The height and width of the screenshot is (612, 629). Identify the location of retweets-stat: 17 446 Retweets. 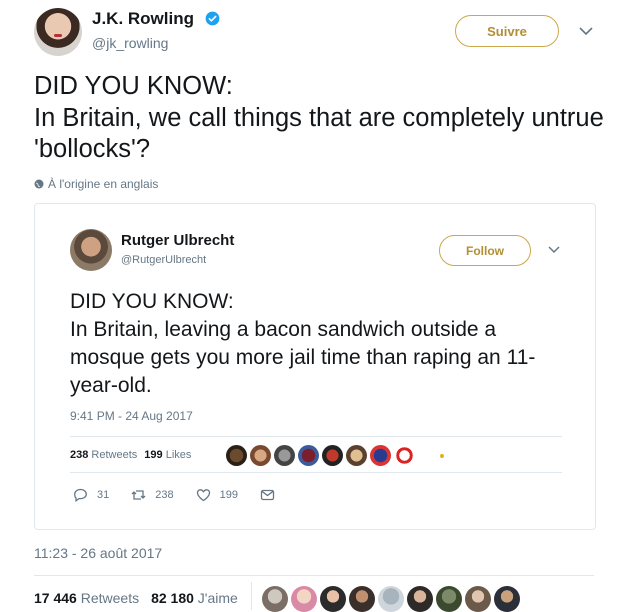
(86, 598).